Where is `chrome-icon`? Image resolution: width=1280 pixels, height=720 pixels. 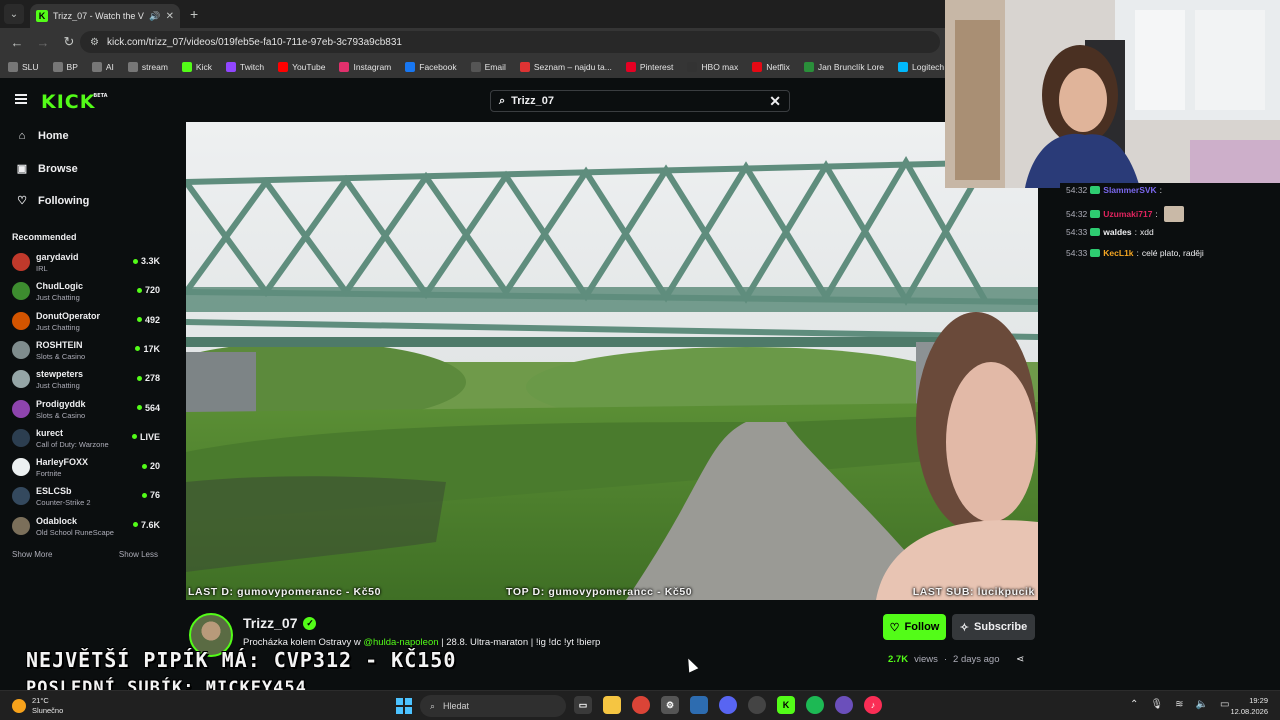
chrome-icon is located at coordinates (641, 705).